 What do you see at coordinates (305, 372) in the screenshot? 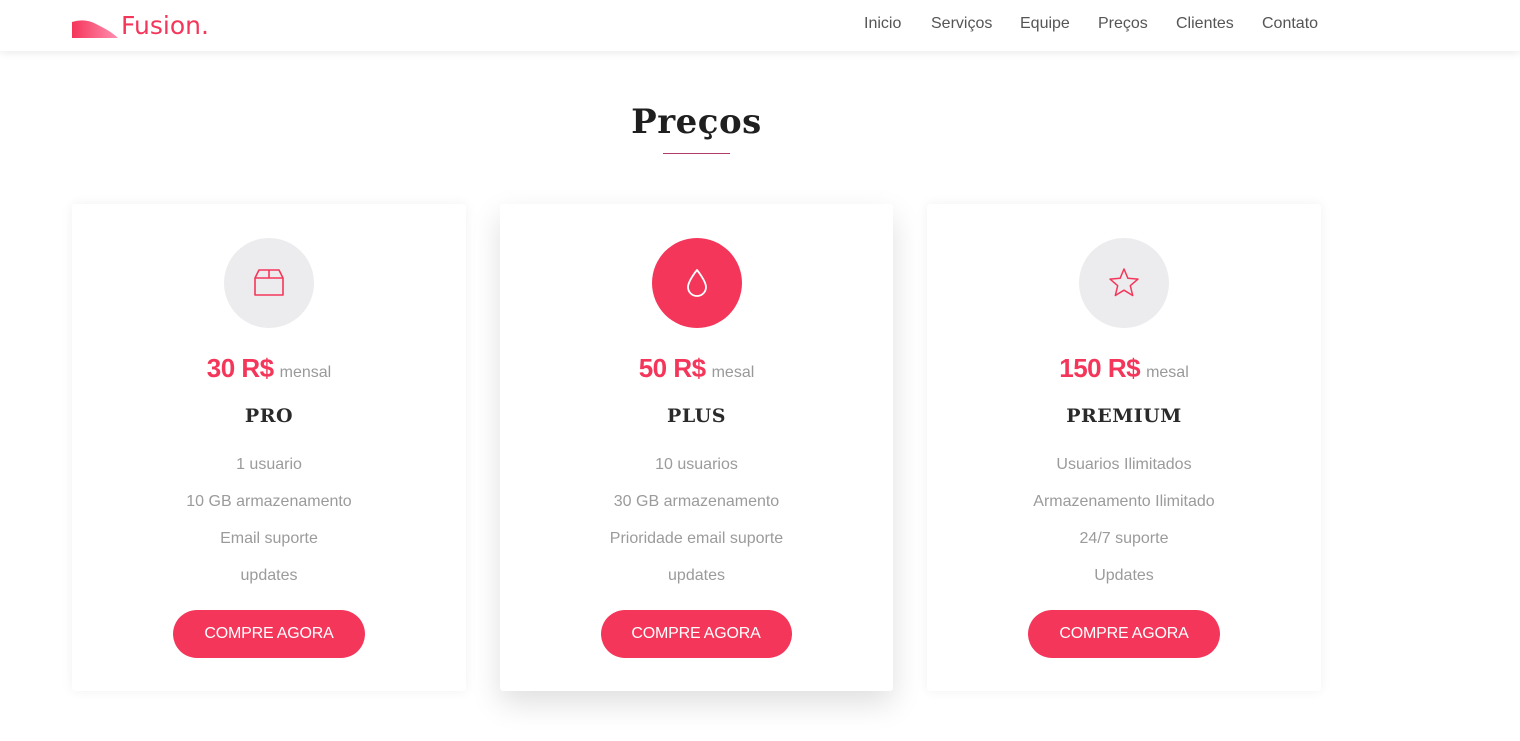
I see `plan-period: mensal` at bounding box center [305, 372].